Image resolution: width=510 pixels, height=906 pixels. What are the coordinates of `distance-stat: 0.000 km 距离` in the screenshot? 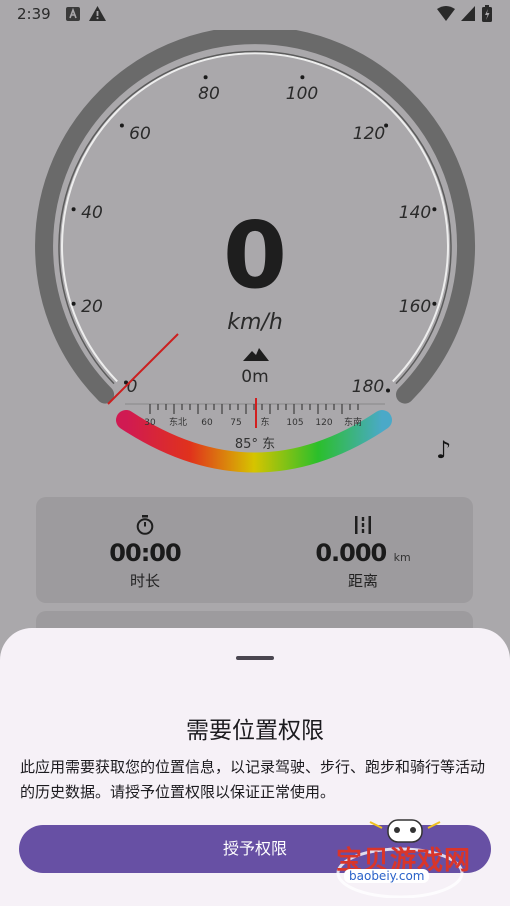 It's located at (363, 544).